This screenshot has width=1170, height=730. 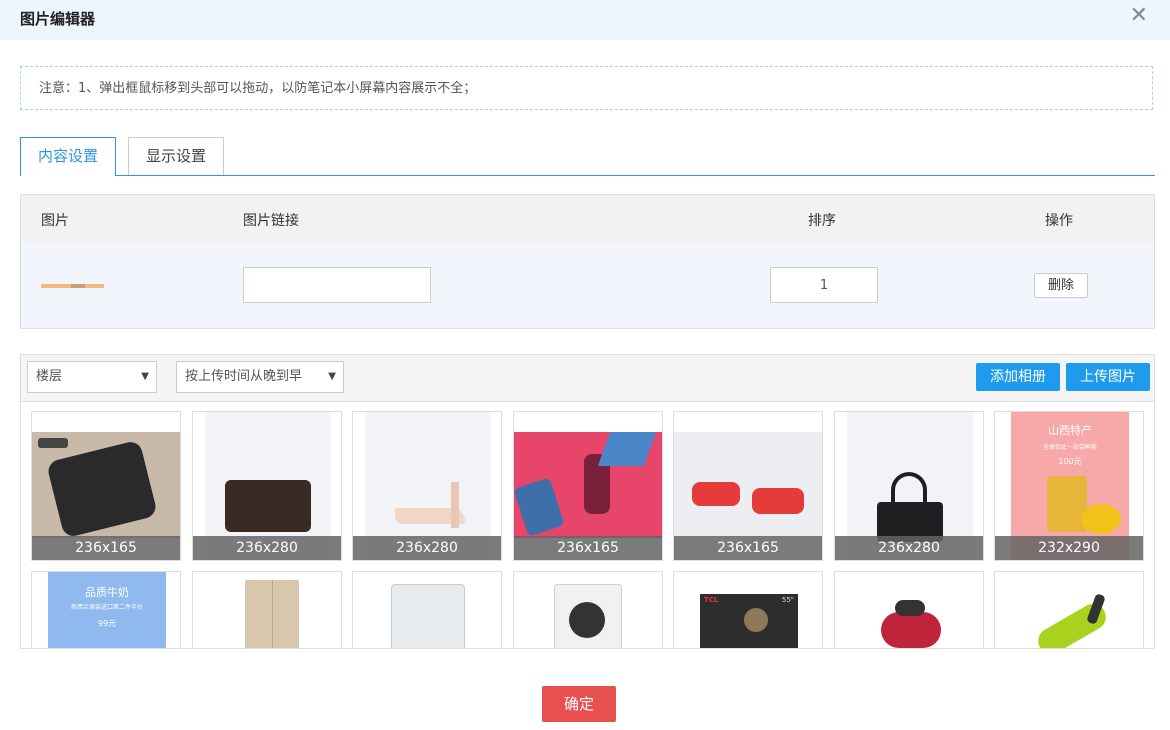 I want to click on promo-title: 品质牛奶, so click(x=107, y=592).